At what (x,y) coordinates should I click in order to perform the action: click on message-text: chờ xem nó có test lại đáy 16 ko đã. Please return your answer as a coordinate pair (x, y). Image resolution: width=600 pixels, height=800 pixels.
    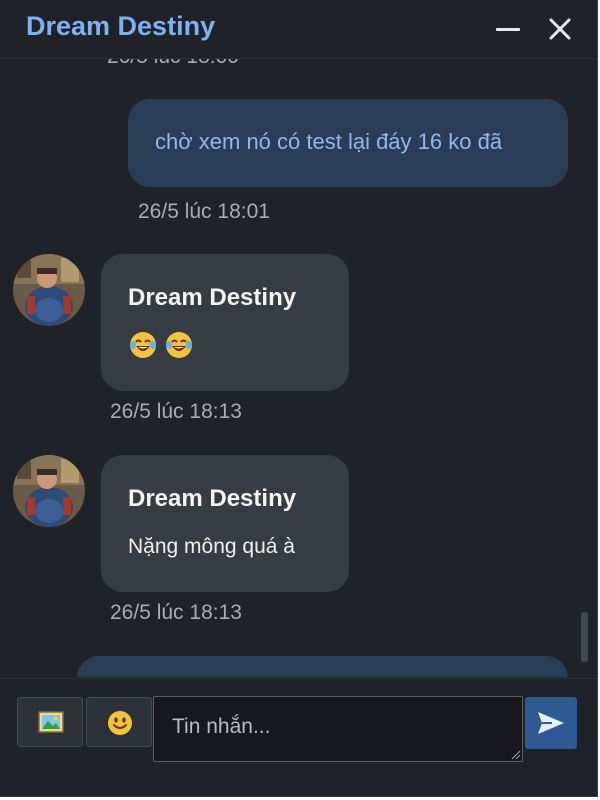
    Looking at the image, I should click on (329, 141).